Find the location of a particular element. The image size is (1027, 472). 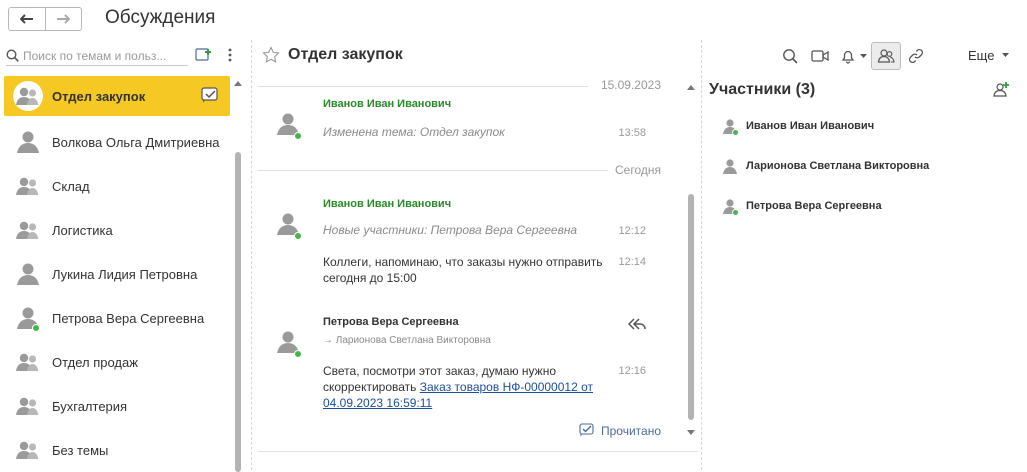

notifications-button is located at coordinates (853, 56).